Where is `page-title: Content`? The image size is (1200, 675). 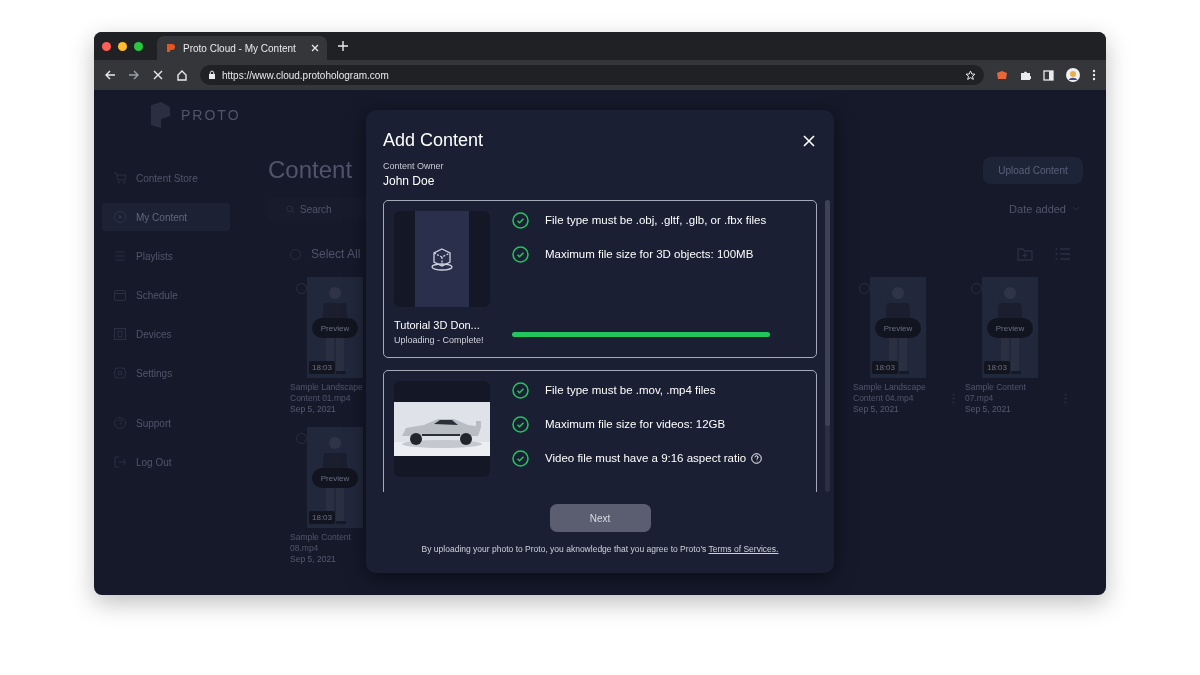
page-title: Content is located at coordinates (310, 170).